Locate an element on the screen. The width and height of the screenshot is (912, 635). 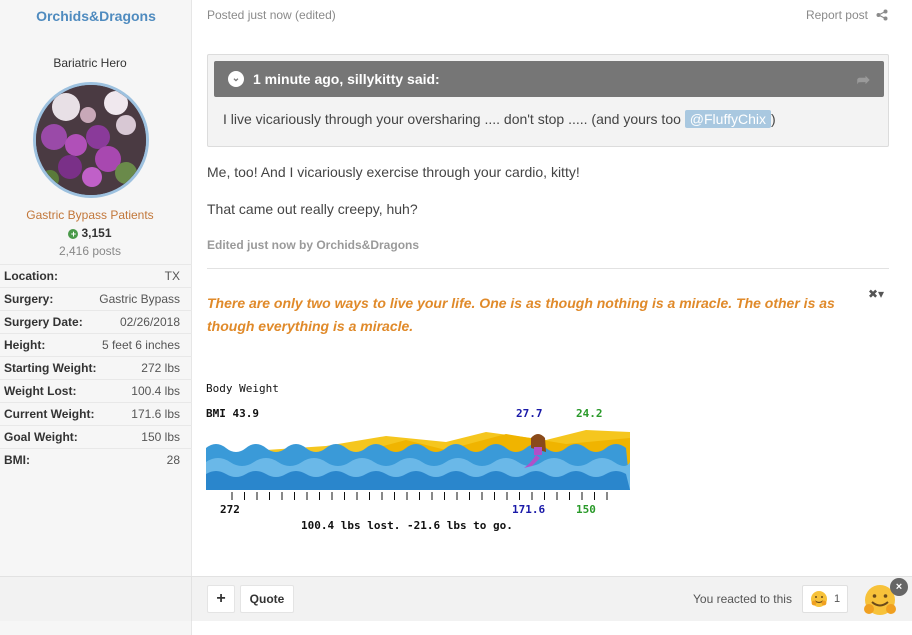
avatar is located at coordinates (91, 140).